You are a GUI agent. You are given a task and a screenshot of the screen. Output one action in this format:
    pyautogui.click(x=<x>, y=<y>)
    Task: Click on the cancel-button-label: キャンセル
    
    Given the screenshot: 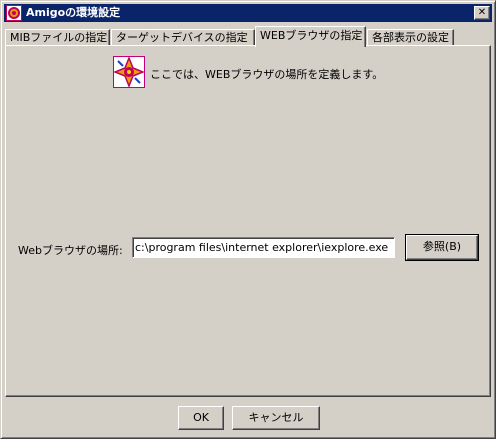 What is the action you would take?
    pyautogui.click(x=276, y=417)
    